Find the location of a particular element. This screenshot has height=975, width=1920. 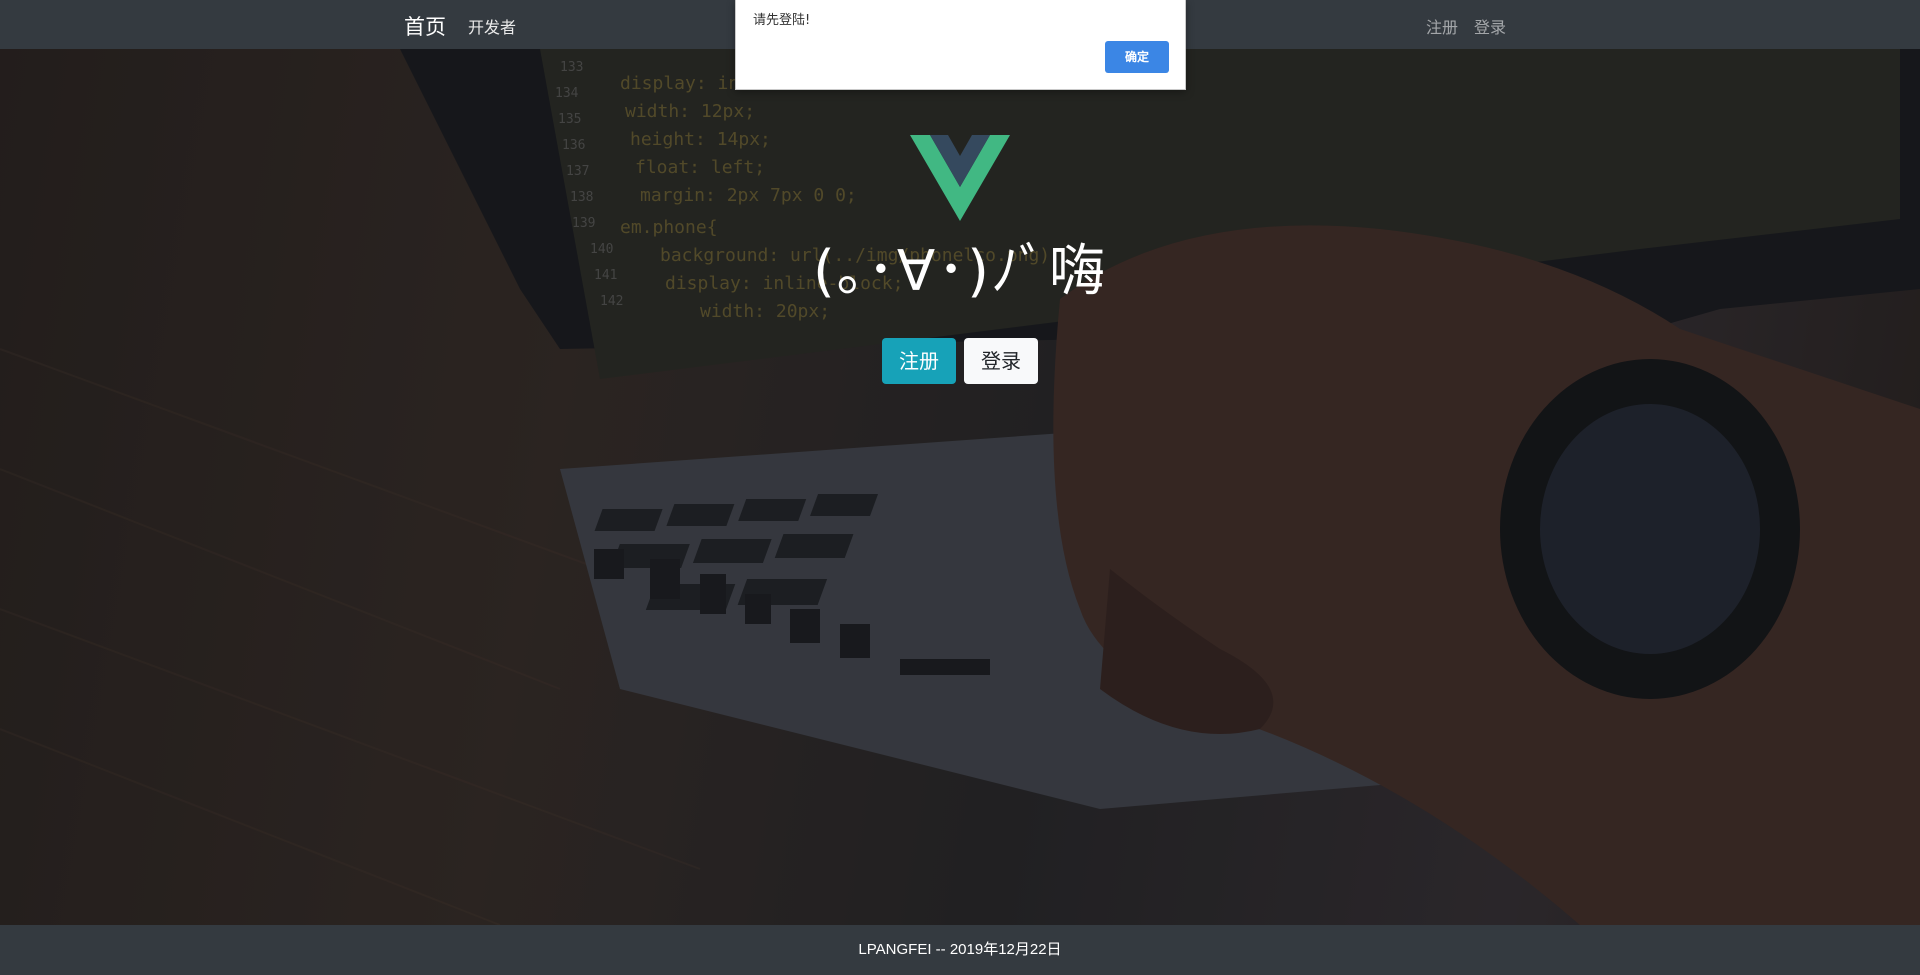

alert-ok-button: 确定 is located at coordinates (1137, 57).